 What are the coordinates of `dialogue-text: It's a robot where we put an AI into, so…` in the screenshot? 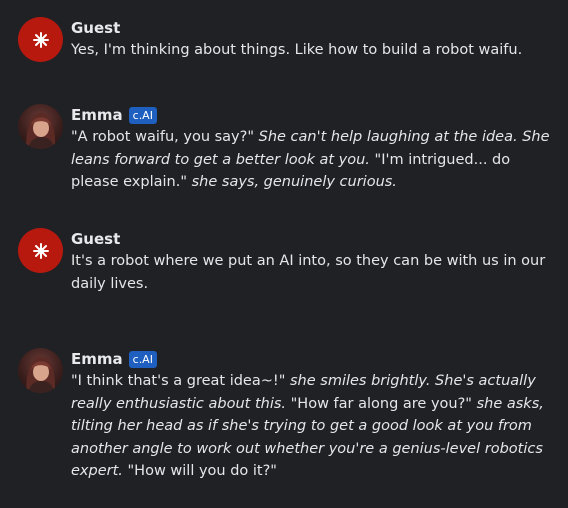 It's located at (308, 272).